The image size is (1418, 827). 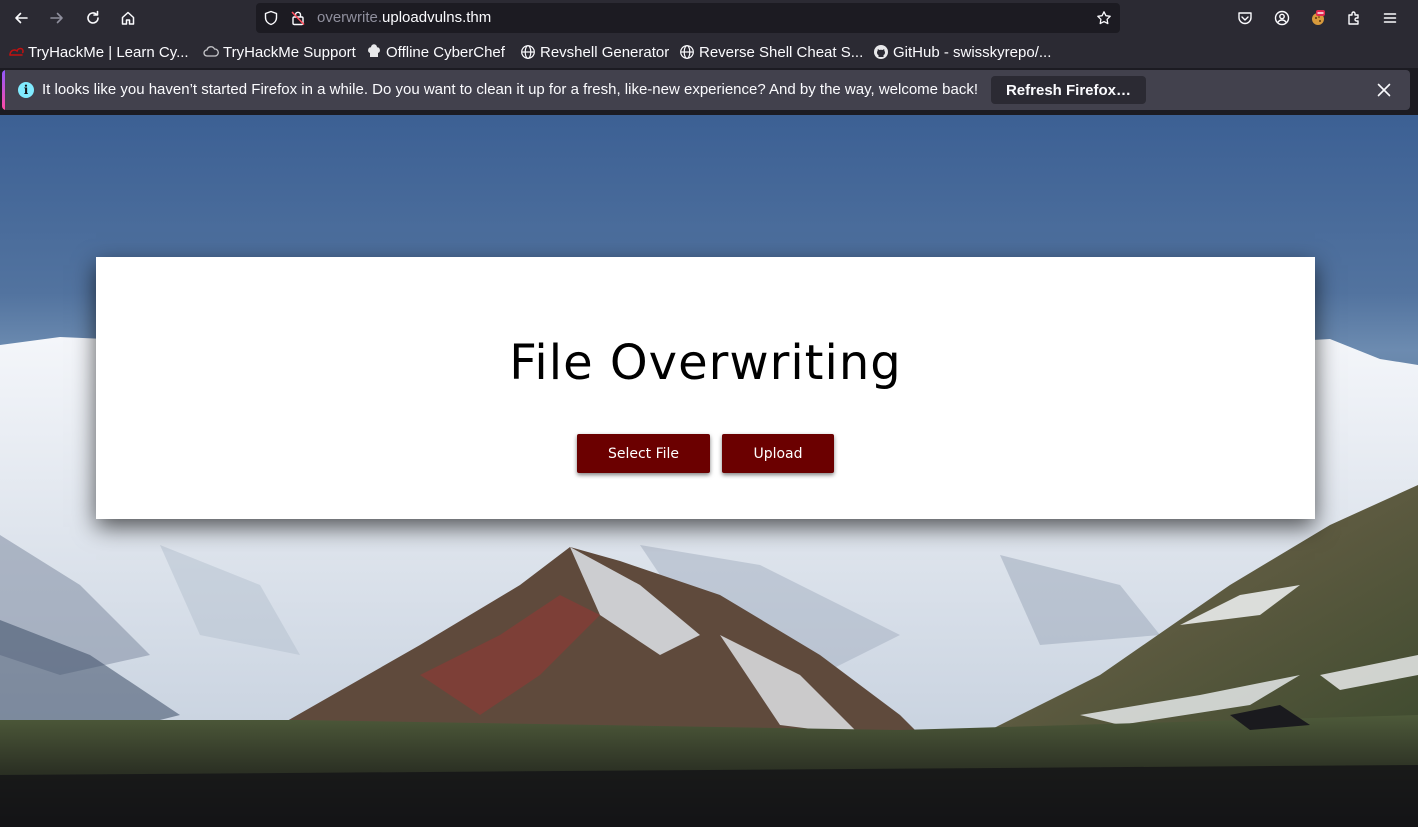 I want to click on home-icon, so click(x=128, y=18).